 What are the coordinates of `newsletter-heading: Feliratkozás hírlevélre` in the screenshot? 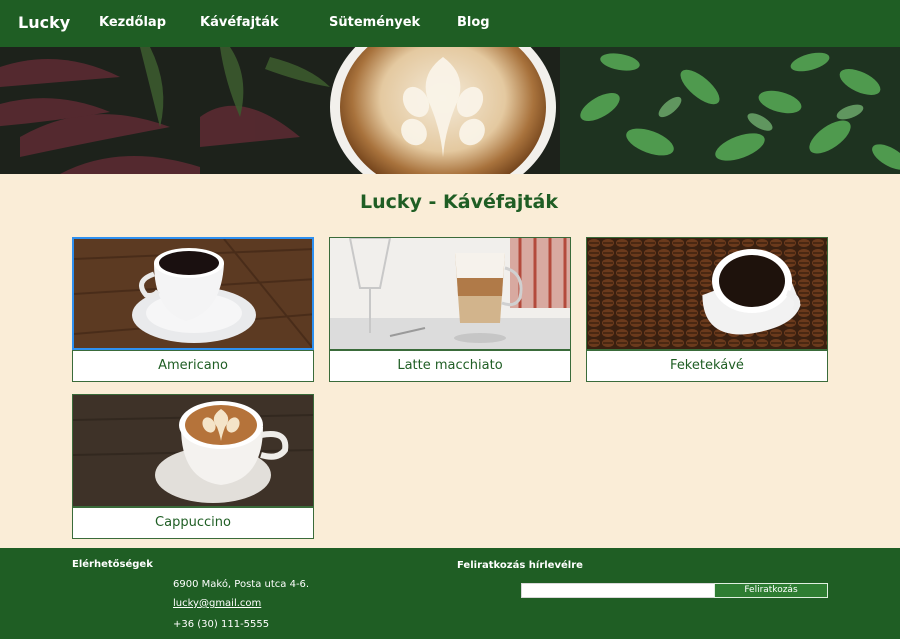 It's located at (520, 565).